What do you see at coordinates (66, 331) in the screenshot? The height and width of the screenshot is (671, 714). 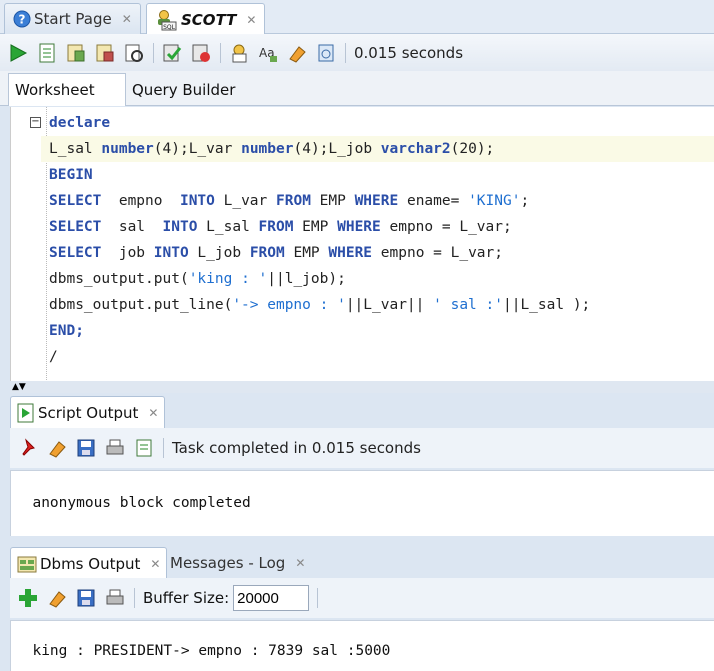 I see `code-line: END;` at bounding box center [66, 331].